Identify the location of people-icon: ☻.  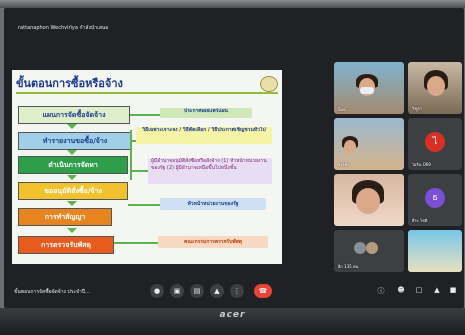
(401, 290).